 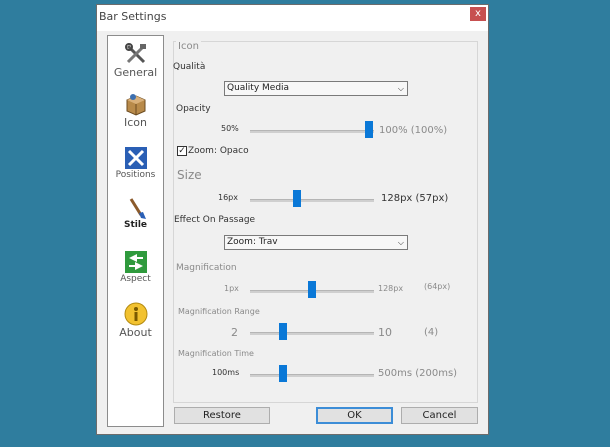 I want to click on info-icon, so click(x=135, y=314).